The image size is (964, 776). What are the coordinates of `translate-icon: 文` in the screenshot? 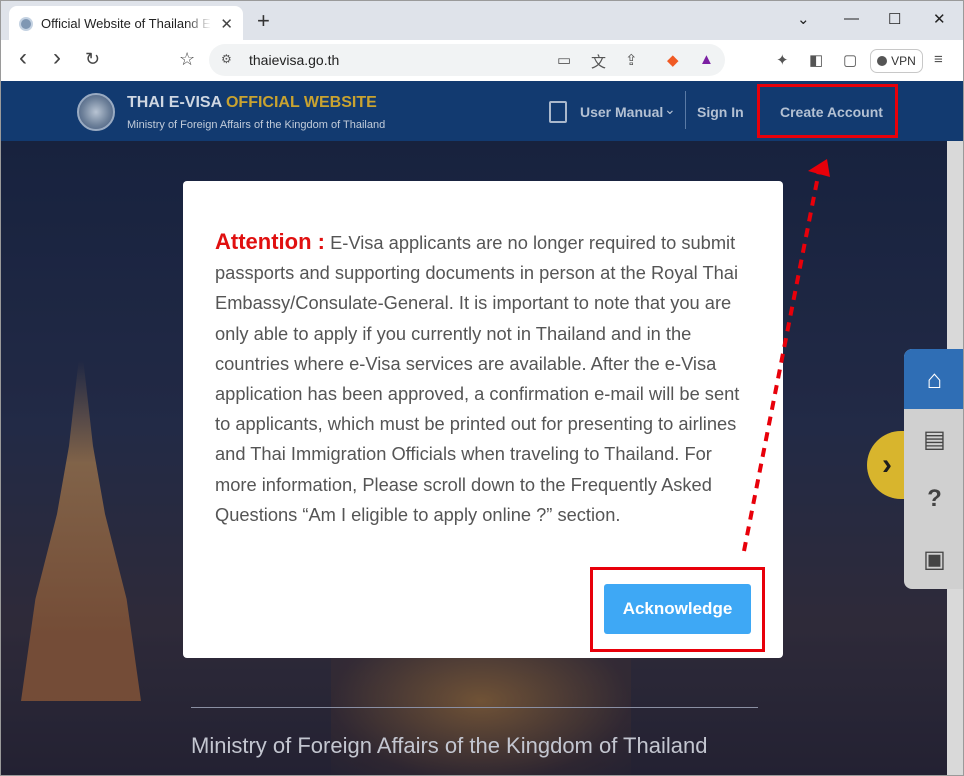 It's located at (598, 61).